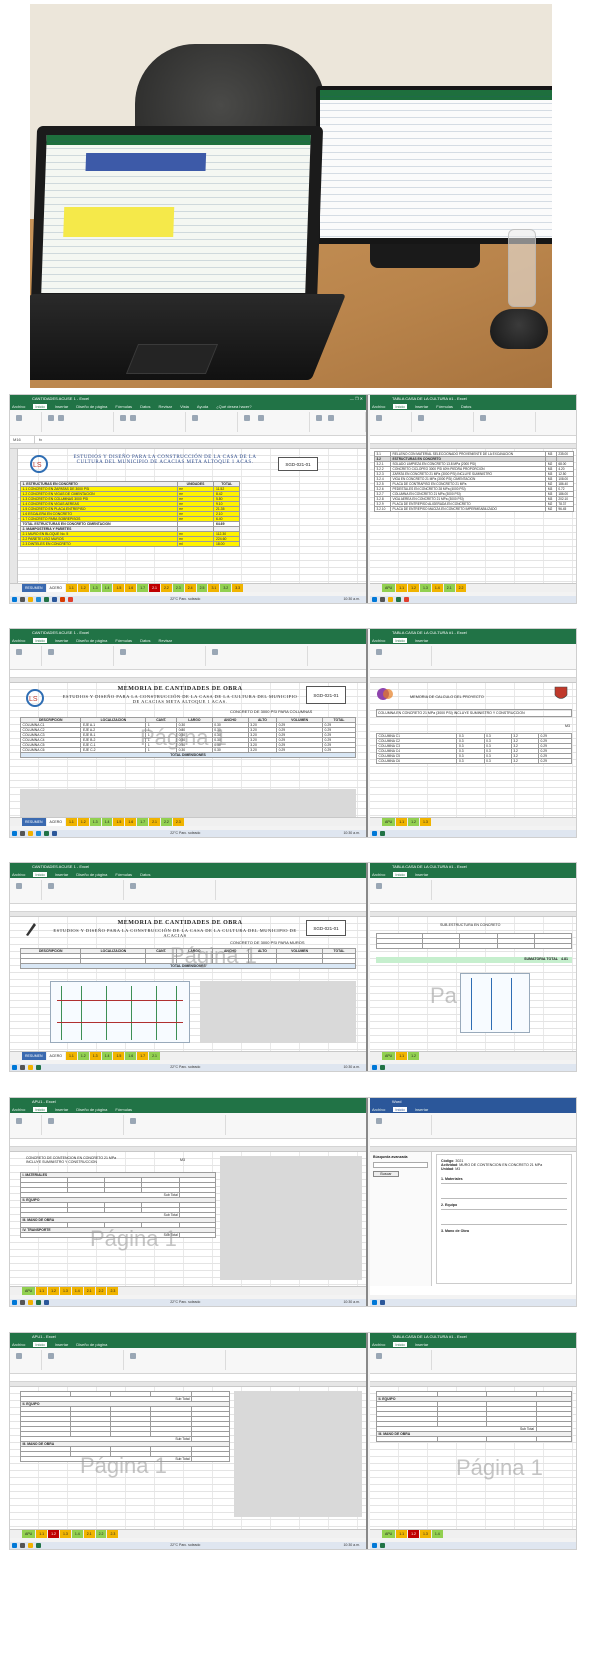 The height and width of the screenshot is (1661, 610). I want to click on sheet-tab: 3.1, so click(214, 588).